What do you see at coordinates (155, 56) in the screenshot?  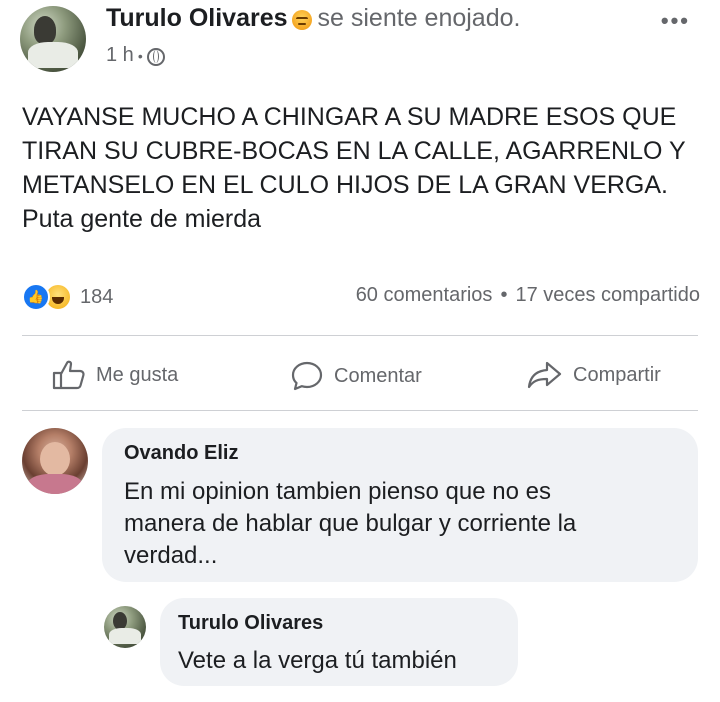 I see `globe-icon` at bounding box center [155, 56].